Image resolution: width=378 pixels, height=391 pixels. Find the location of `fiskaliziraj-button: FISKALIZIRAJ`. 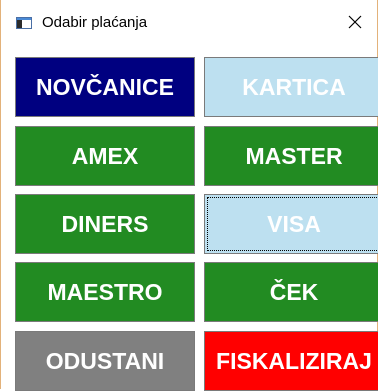

fiskaliziraj-button: FISKALIZIRAJ is located at coordinates (291, 361).